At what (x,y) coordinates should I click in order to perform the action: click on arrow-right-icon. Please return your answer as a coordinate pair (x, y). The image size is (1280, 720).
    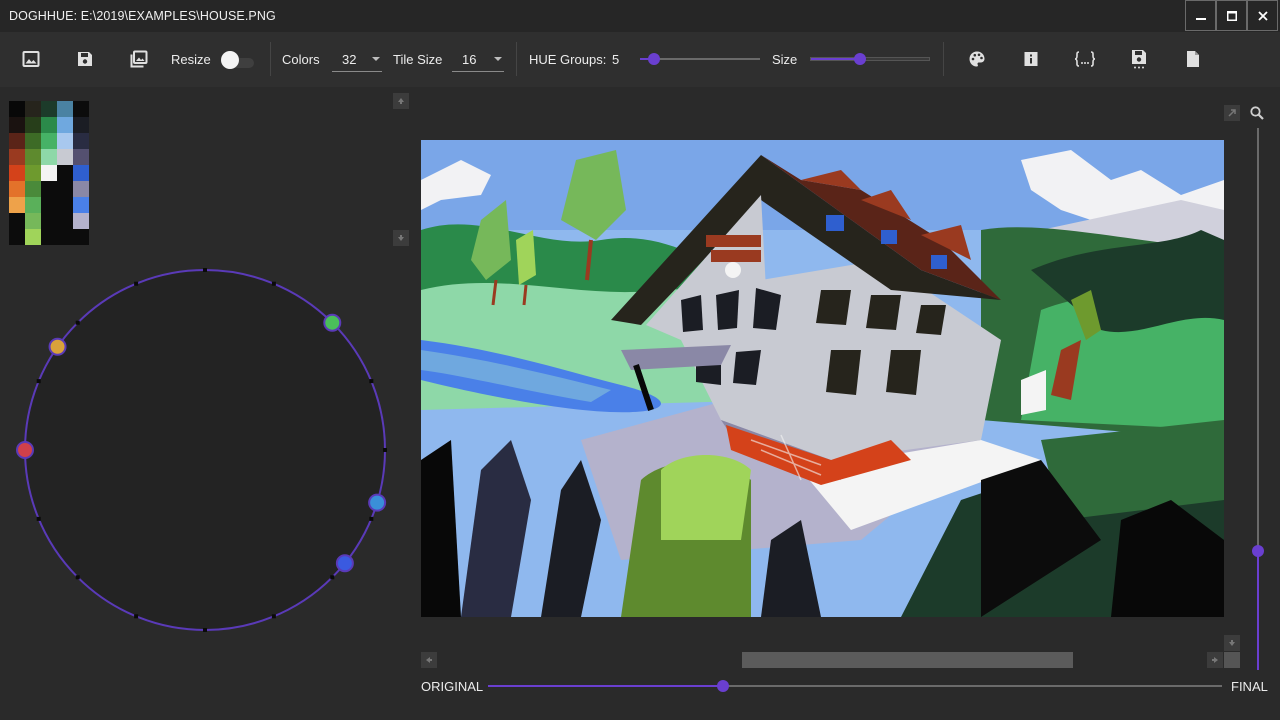
    Looking at the image, I should click on (1215, 660).